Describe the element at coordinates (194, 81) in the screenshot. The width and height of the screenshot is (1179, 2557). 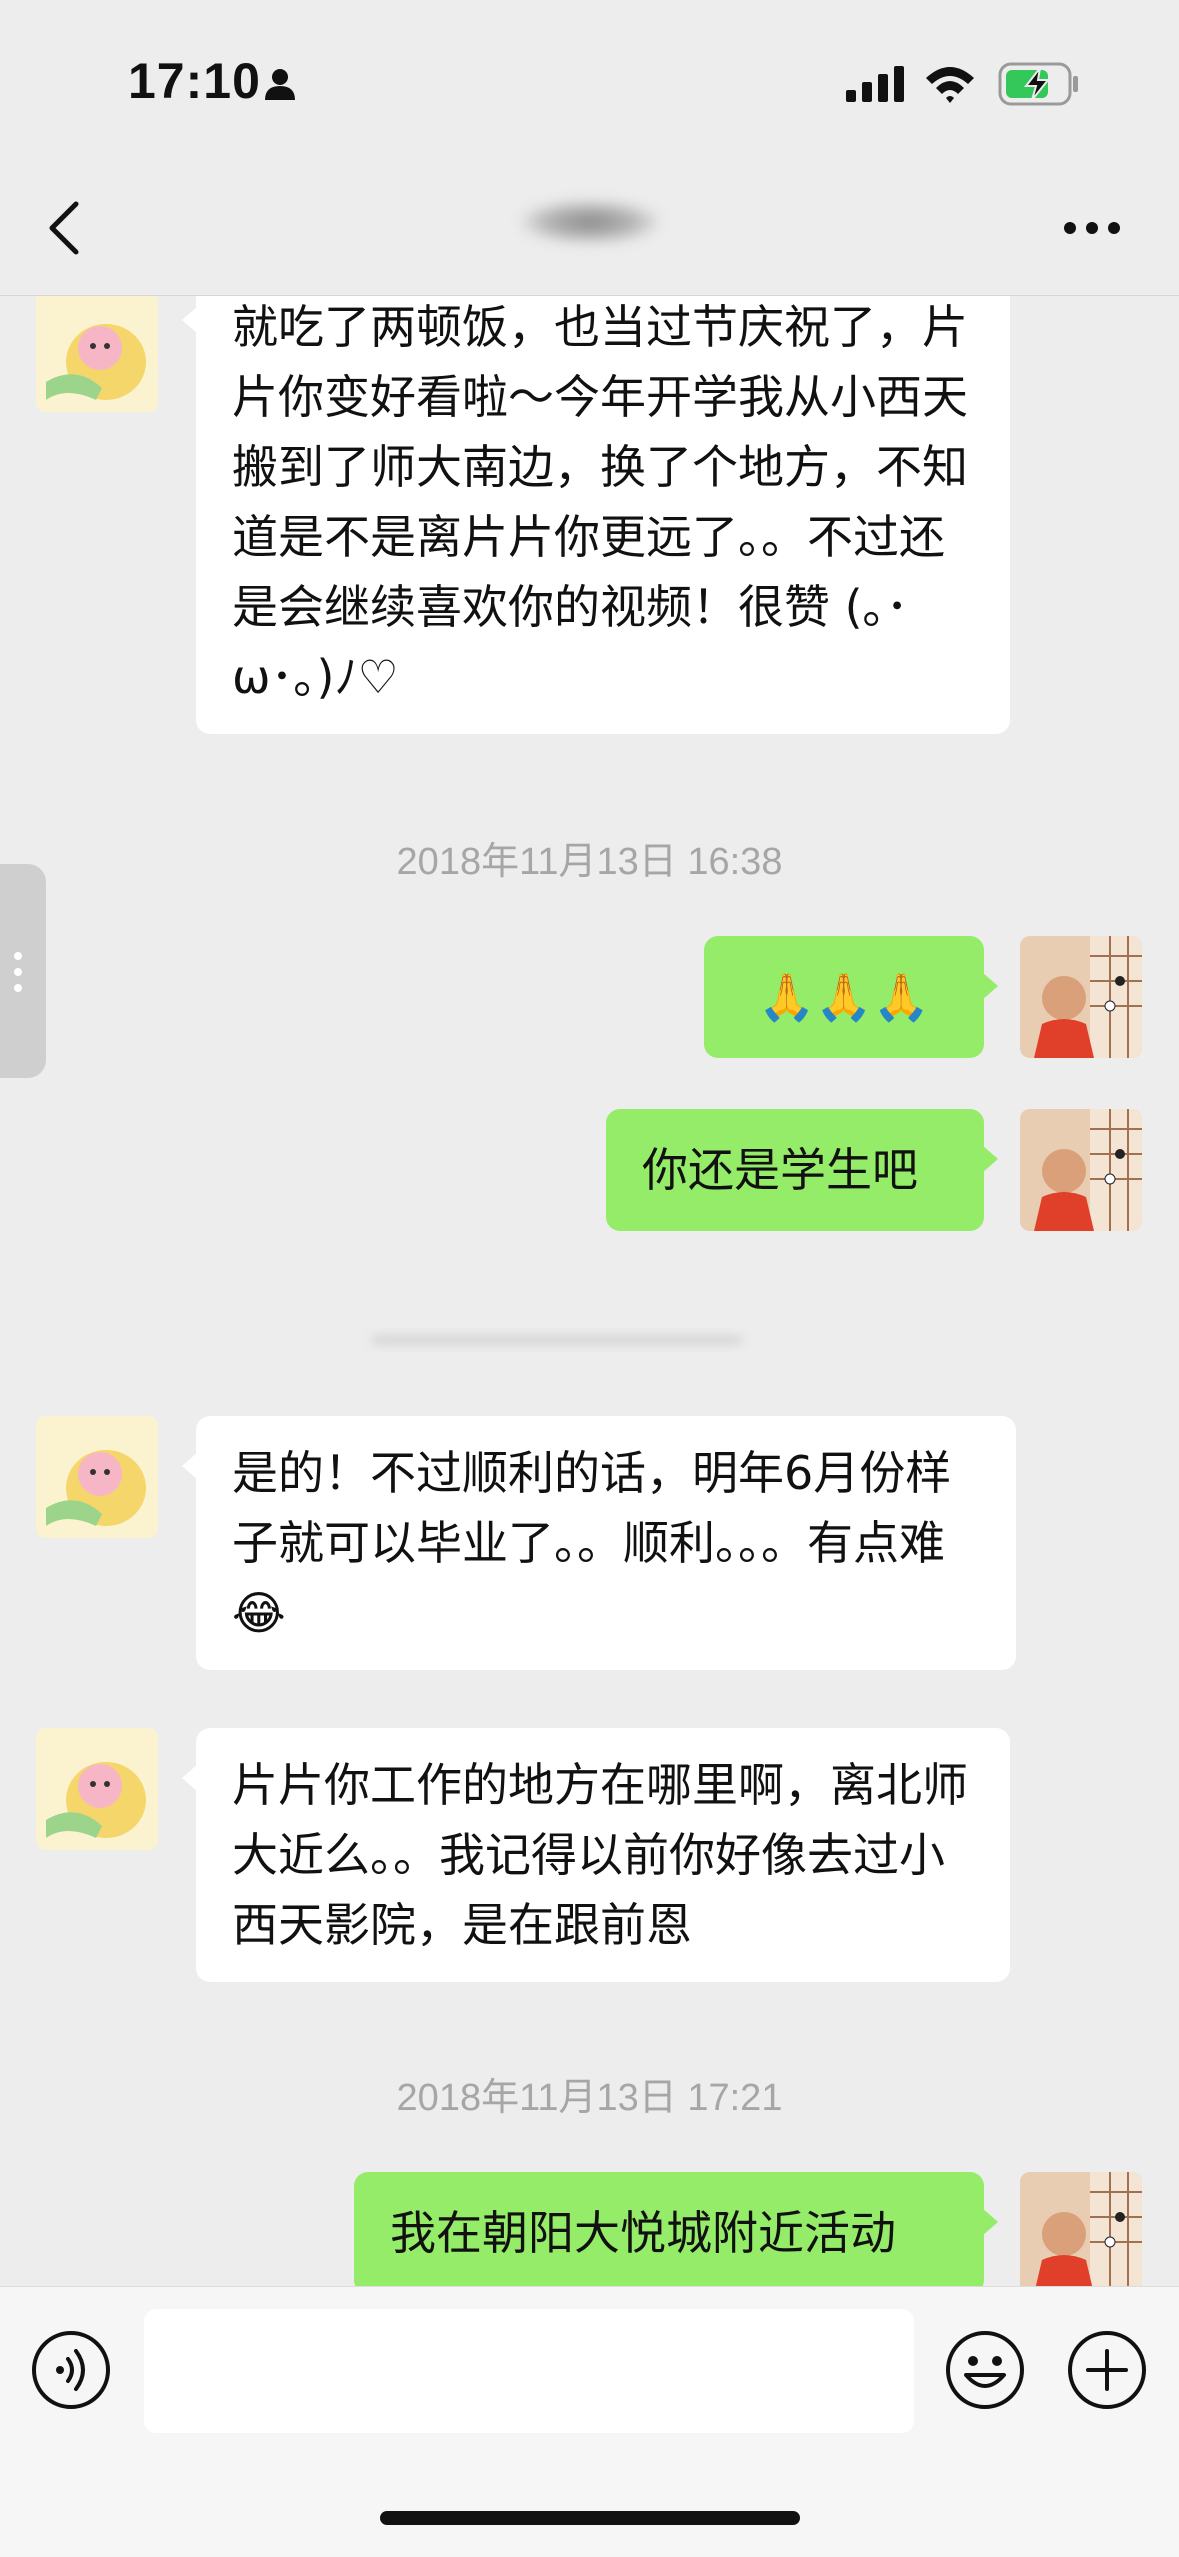
I see `status-time: 17:10` at that location.